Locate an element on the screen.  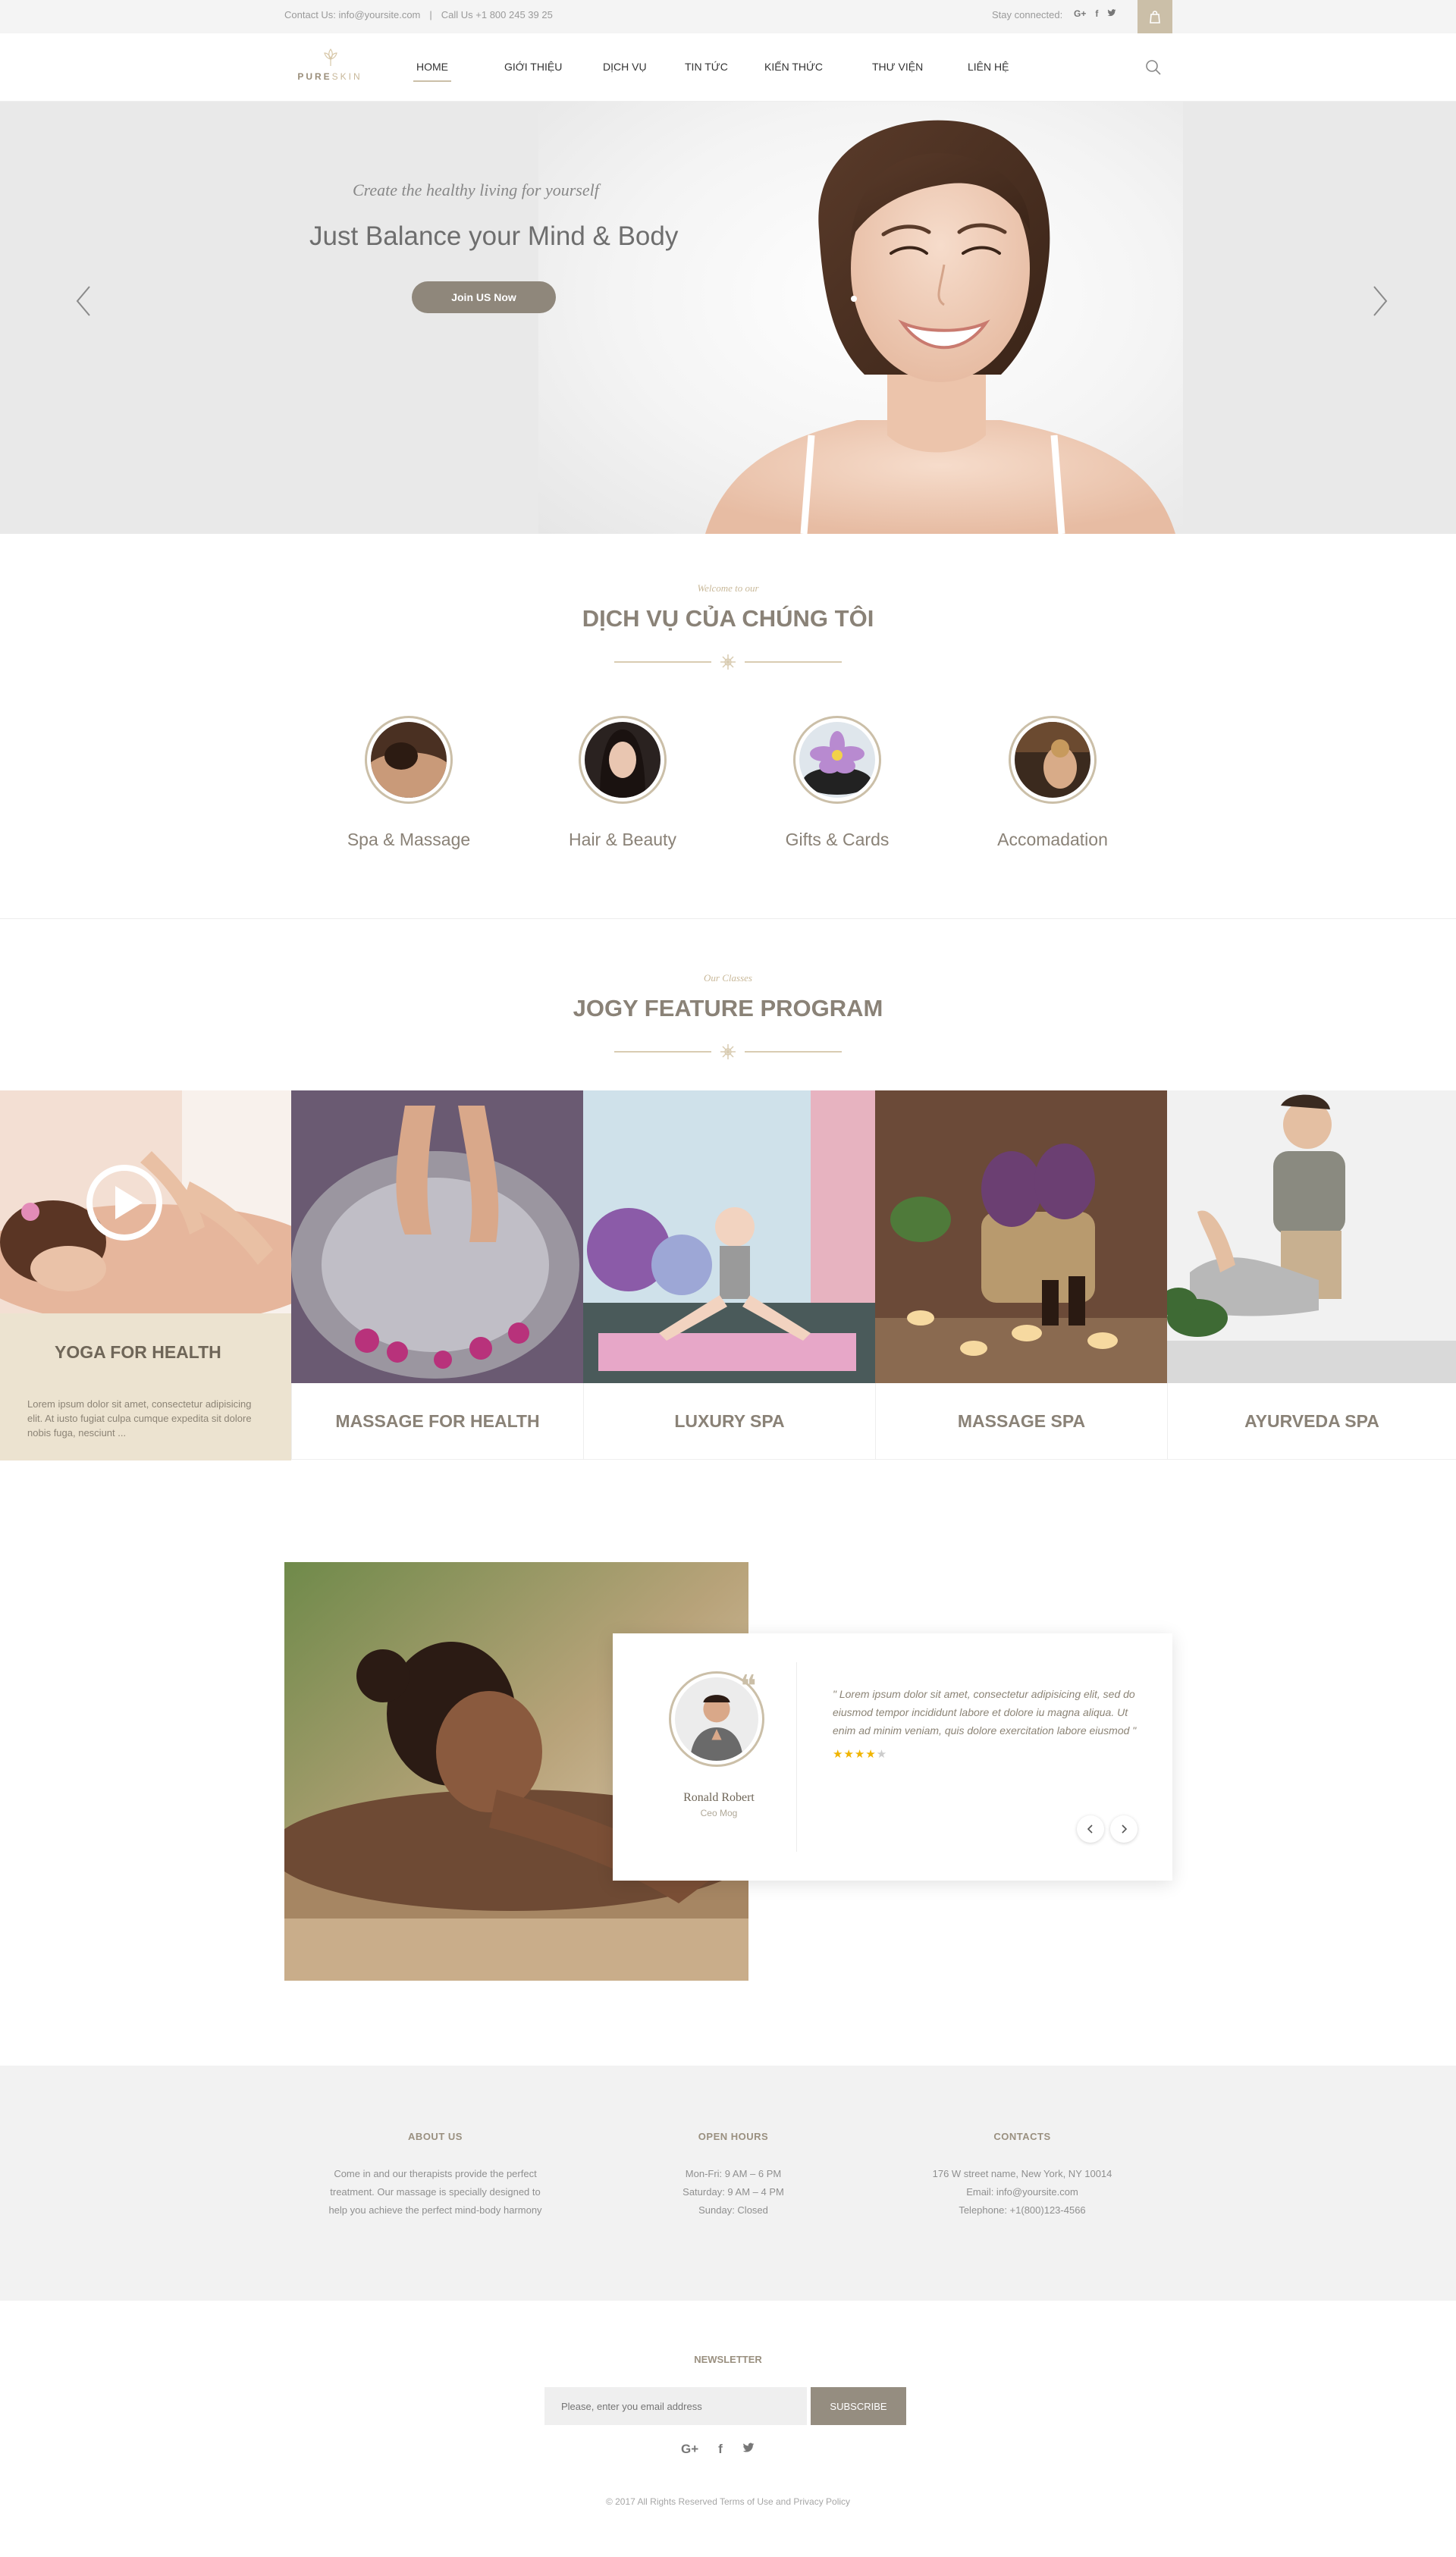
program-luxury-spa: LUXURY SPA is located at coordinates (729, 1275).